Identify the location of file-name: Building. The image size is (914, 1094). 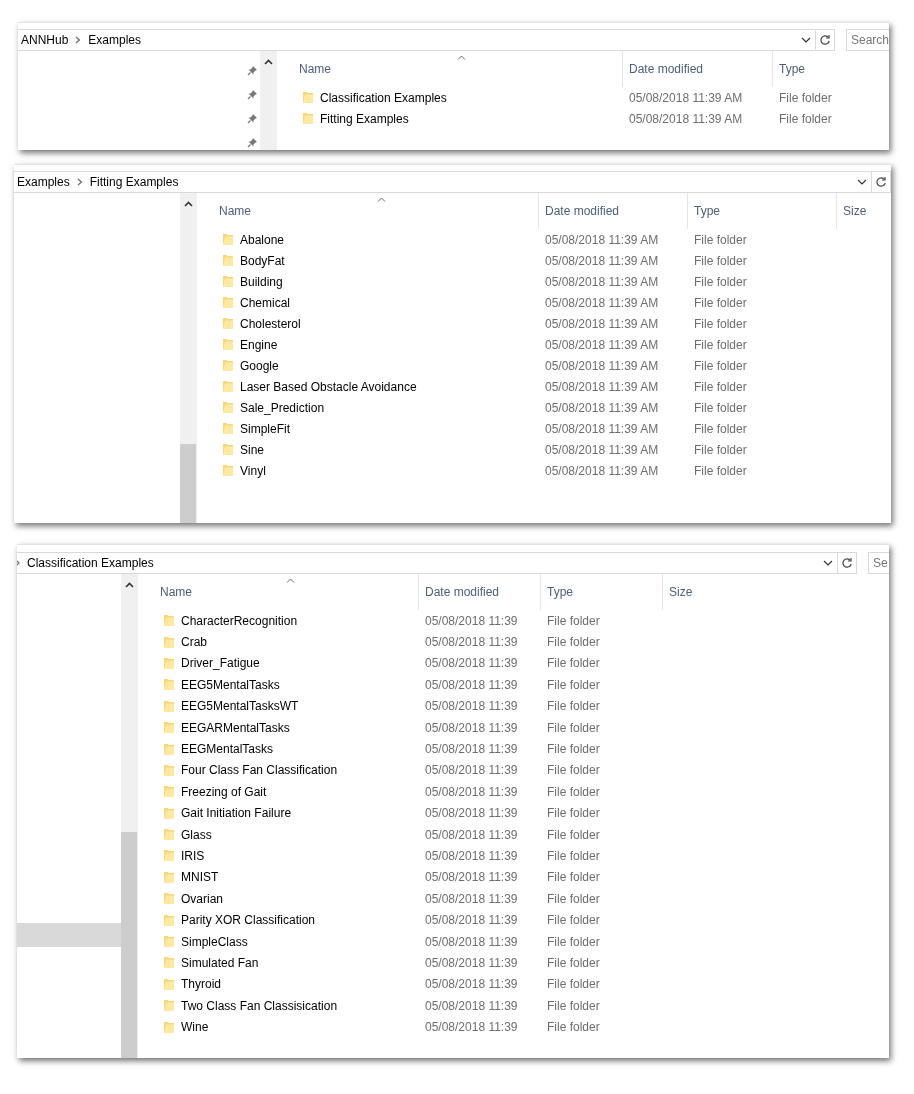
(261, 281).